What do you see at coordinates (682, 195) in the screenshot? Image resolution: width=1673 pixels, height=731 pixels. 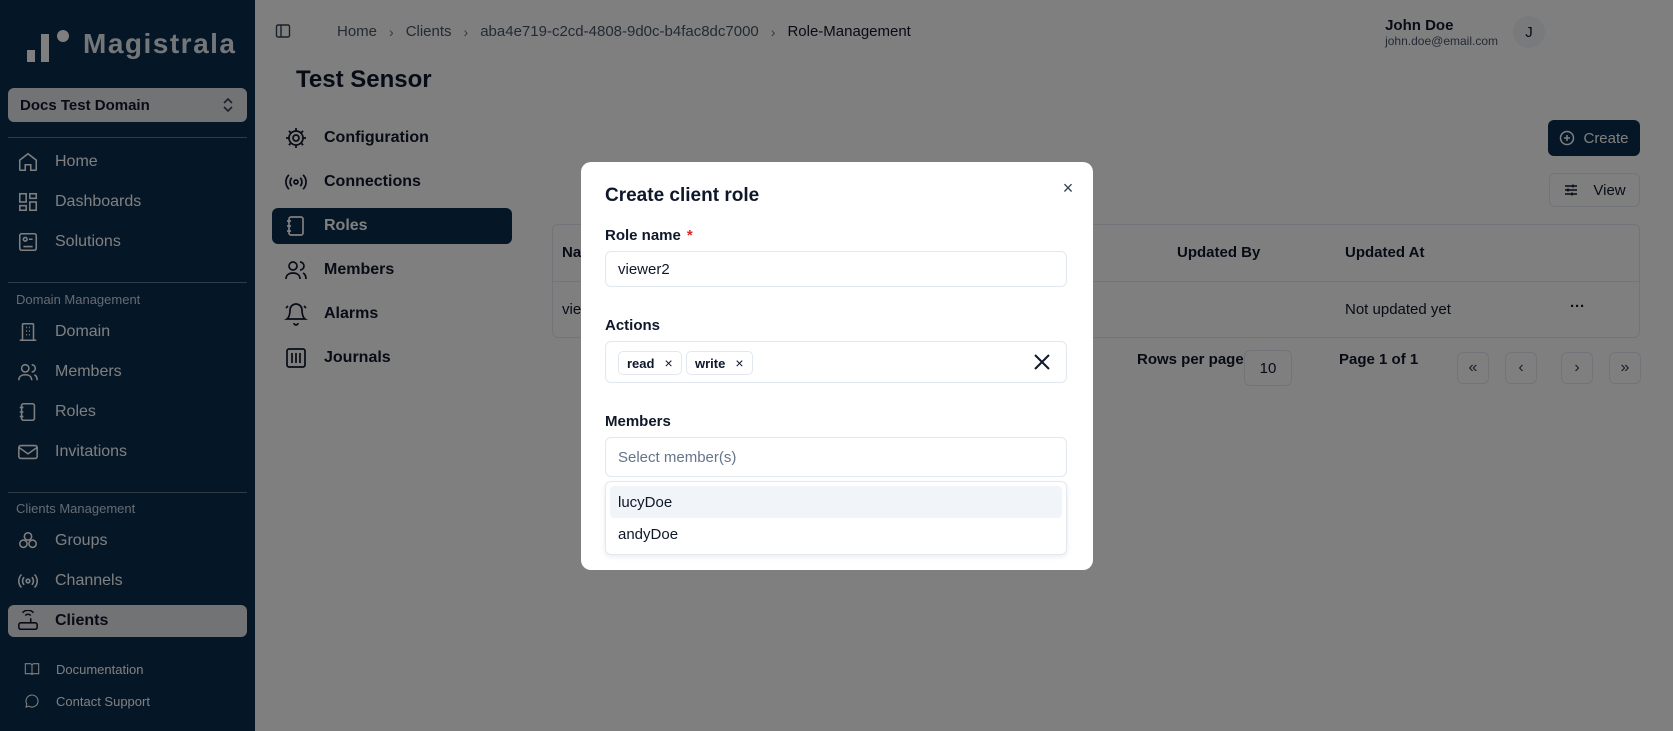 I see `dialog-title: Create client role` at bounding box center [682, 195].